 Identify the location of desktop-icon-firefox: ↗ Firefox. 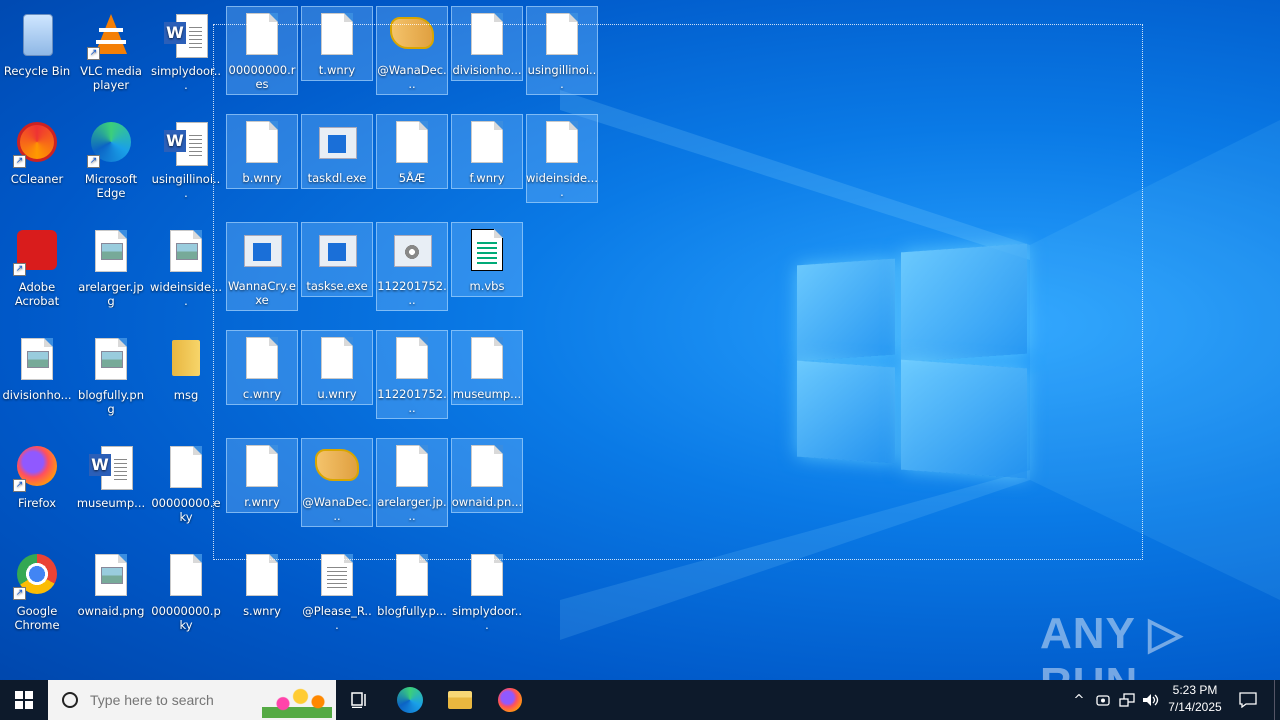
(37, 492).